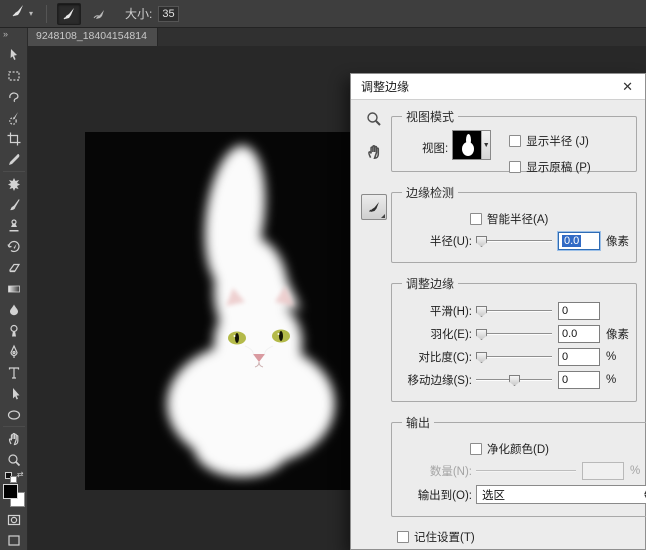  I want to click on shift-edge-input: 0, so click(579, 380).